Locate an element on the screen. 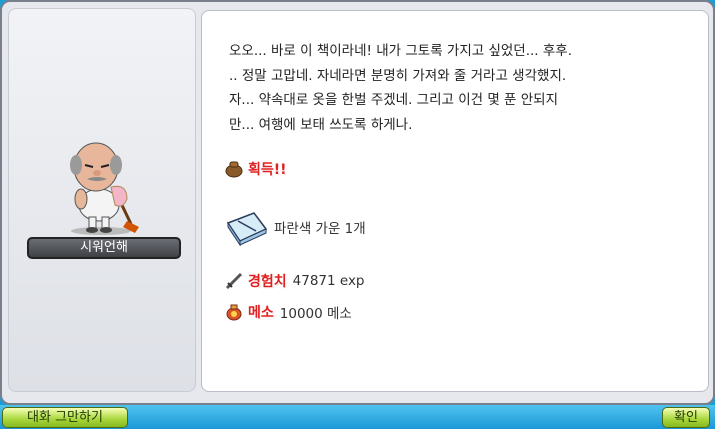  bottom-button-bar: 대화 그만하기 확인 is located at coordinates (357, 417).